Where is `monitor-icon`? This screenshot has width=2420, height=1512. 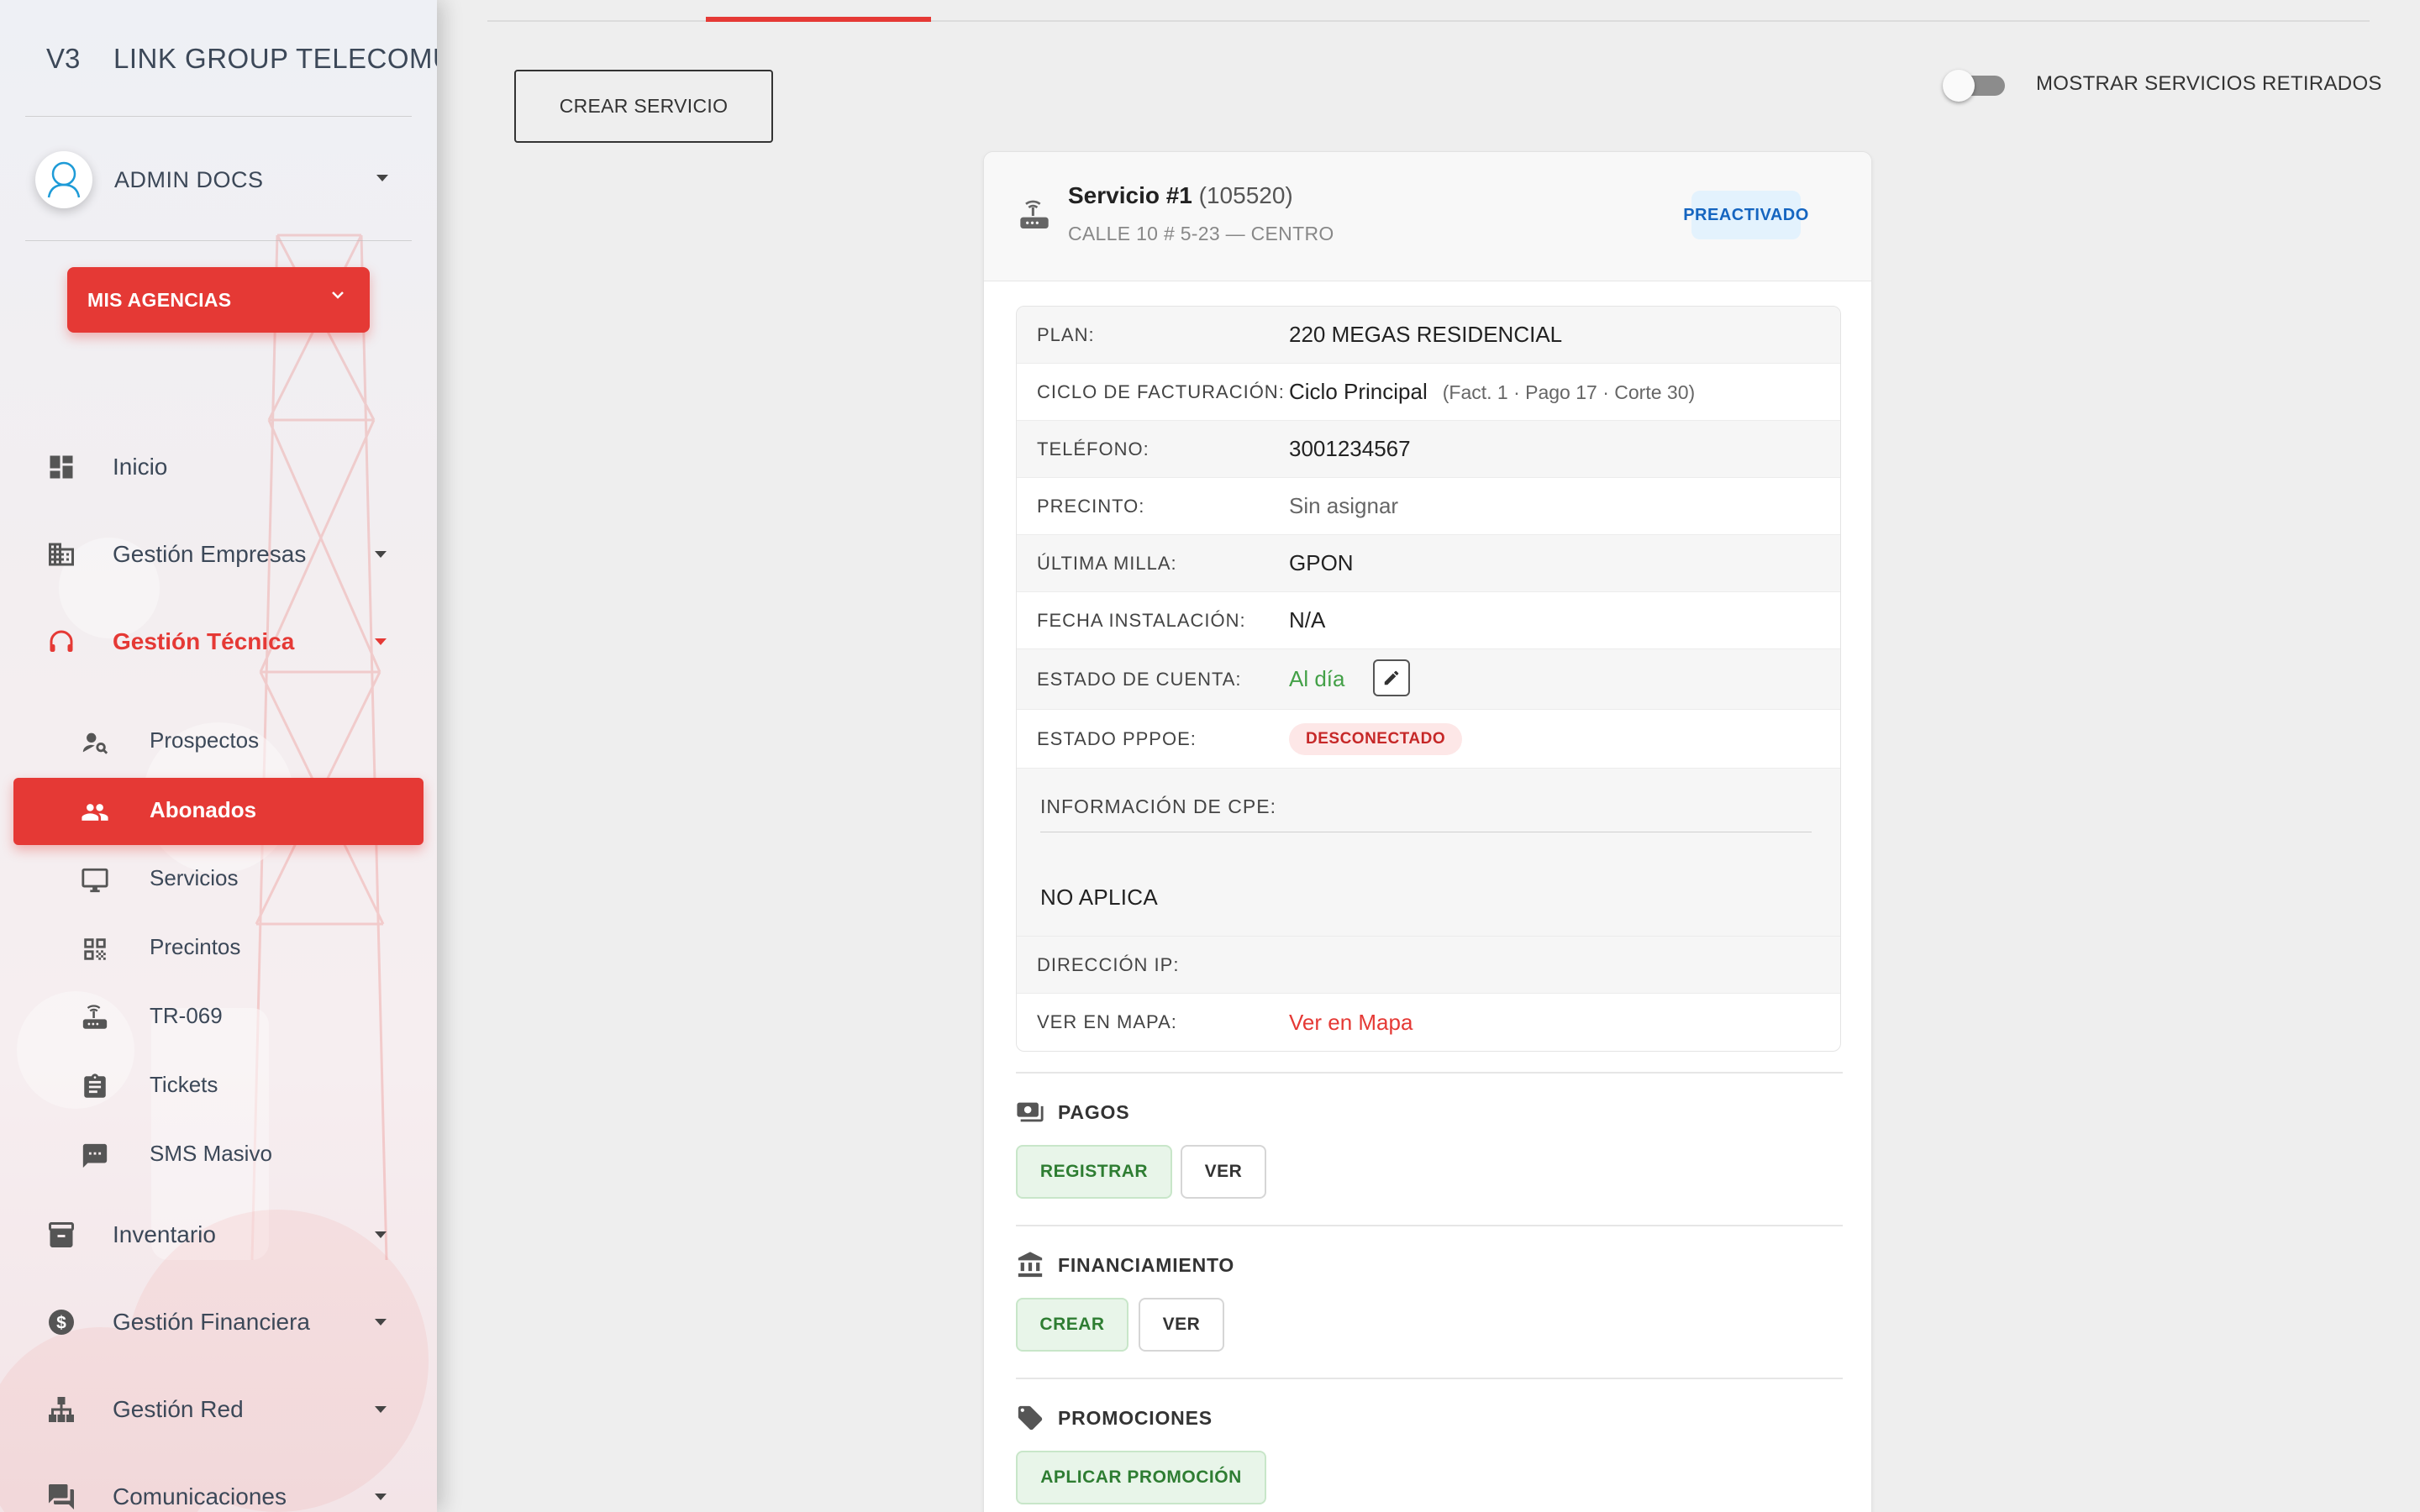 monitor-icon is located at coordinates (95, 880).